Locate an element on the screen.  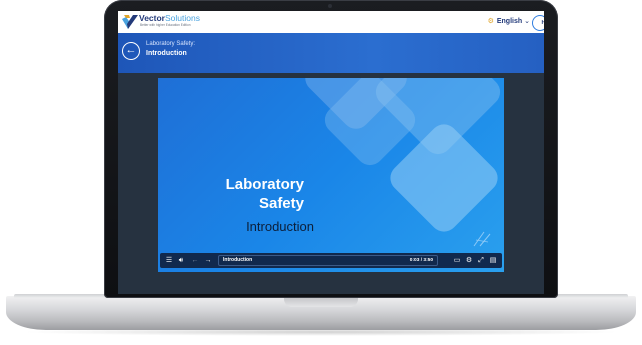
lab-flask-icon is located at coordinates (482, 239).